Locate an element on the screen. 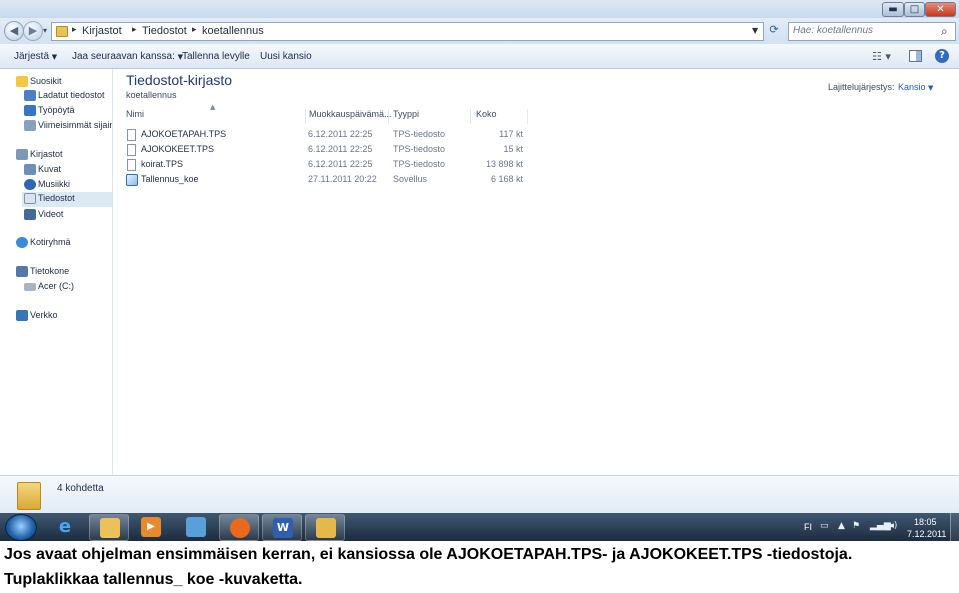 The image size is (959, 593). library-subtitle: koetallennus is located at coordinates (151, 95).